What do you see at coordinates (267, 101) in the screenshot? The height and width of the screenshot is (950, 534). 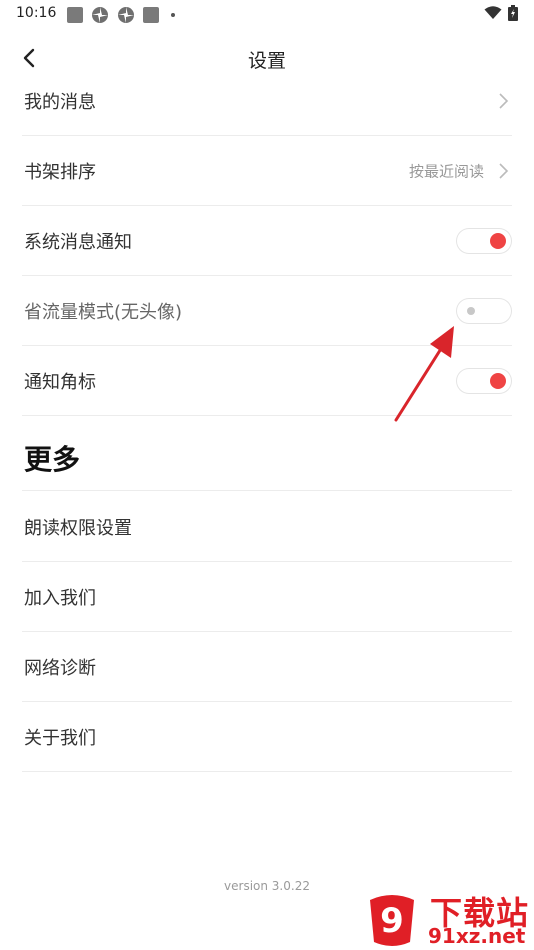 I see `settings-row-my-messages: 我的消息` at bounding box center [267, 101].